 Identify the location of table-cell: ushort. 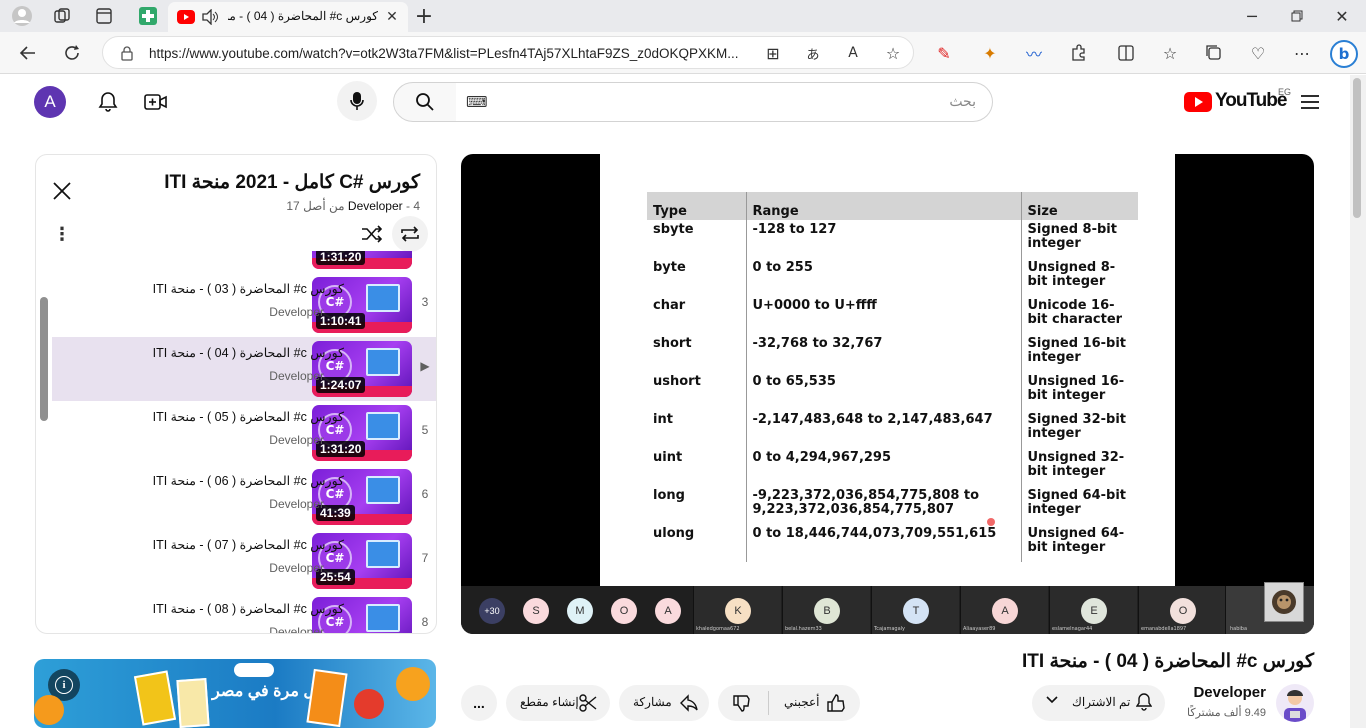
(697, 391).